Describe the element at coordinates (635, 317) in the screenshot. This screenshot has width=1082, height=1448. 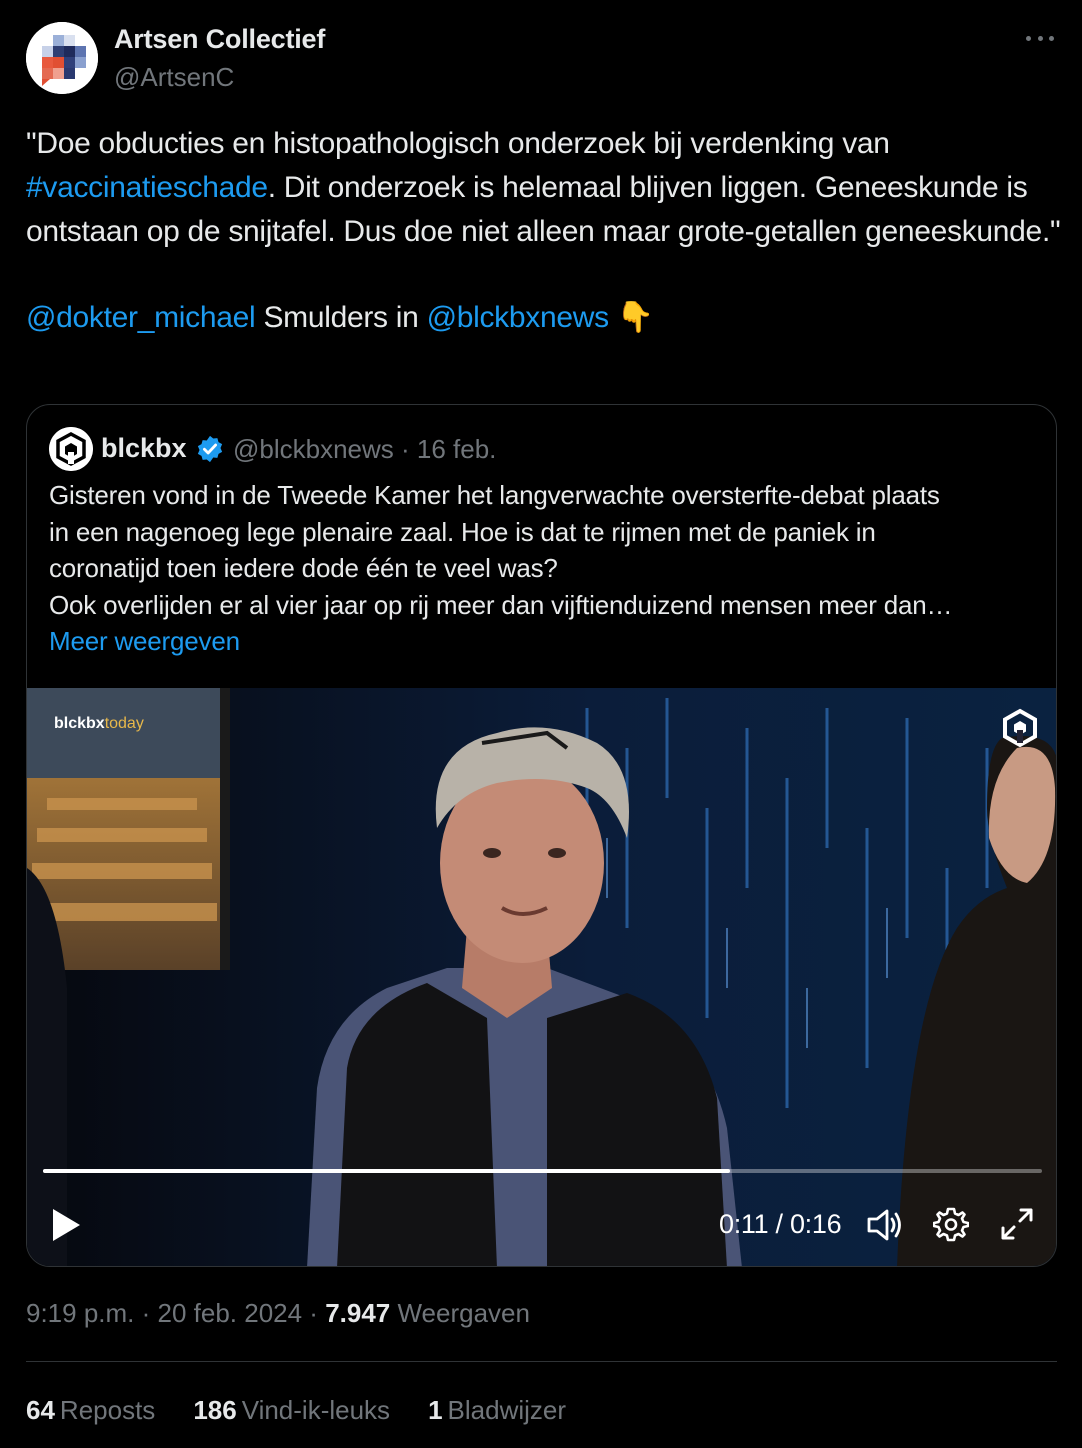
I see `pointing-down-emoji: 👇` at that location.